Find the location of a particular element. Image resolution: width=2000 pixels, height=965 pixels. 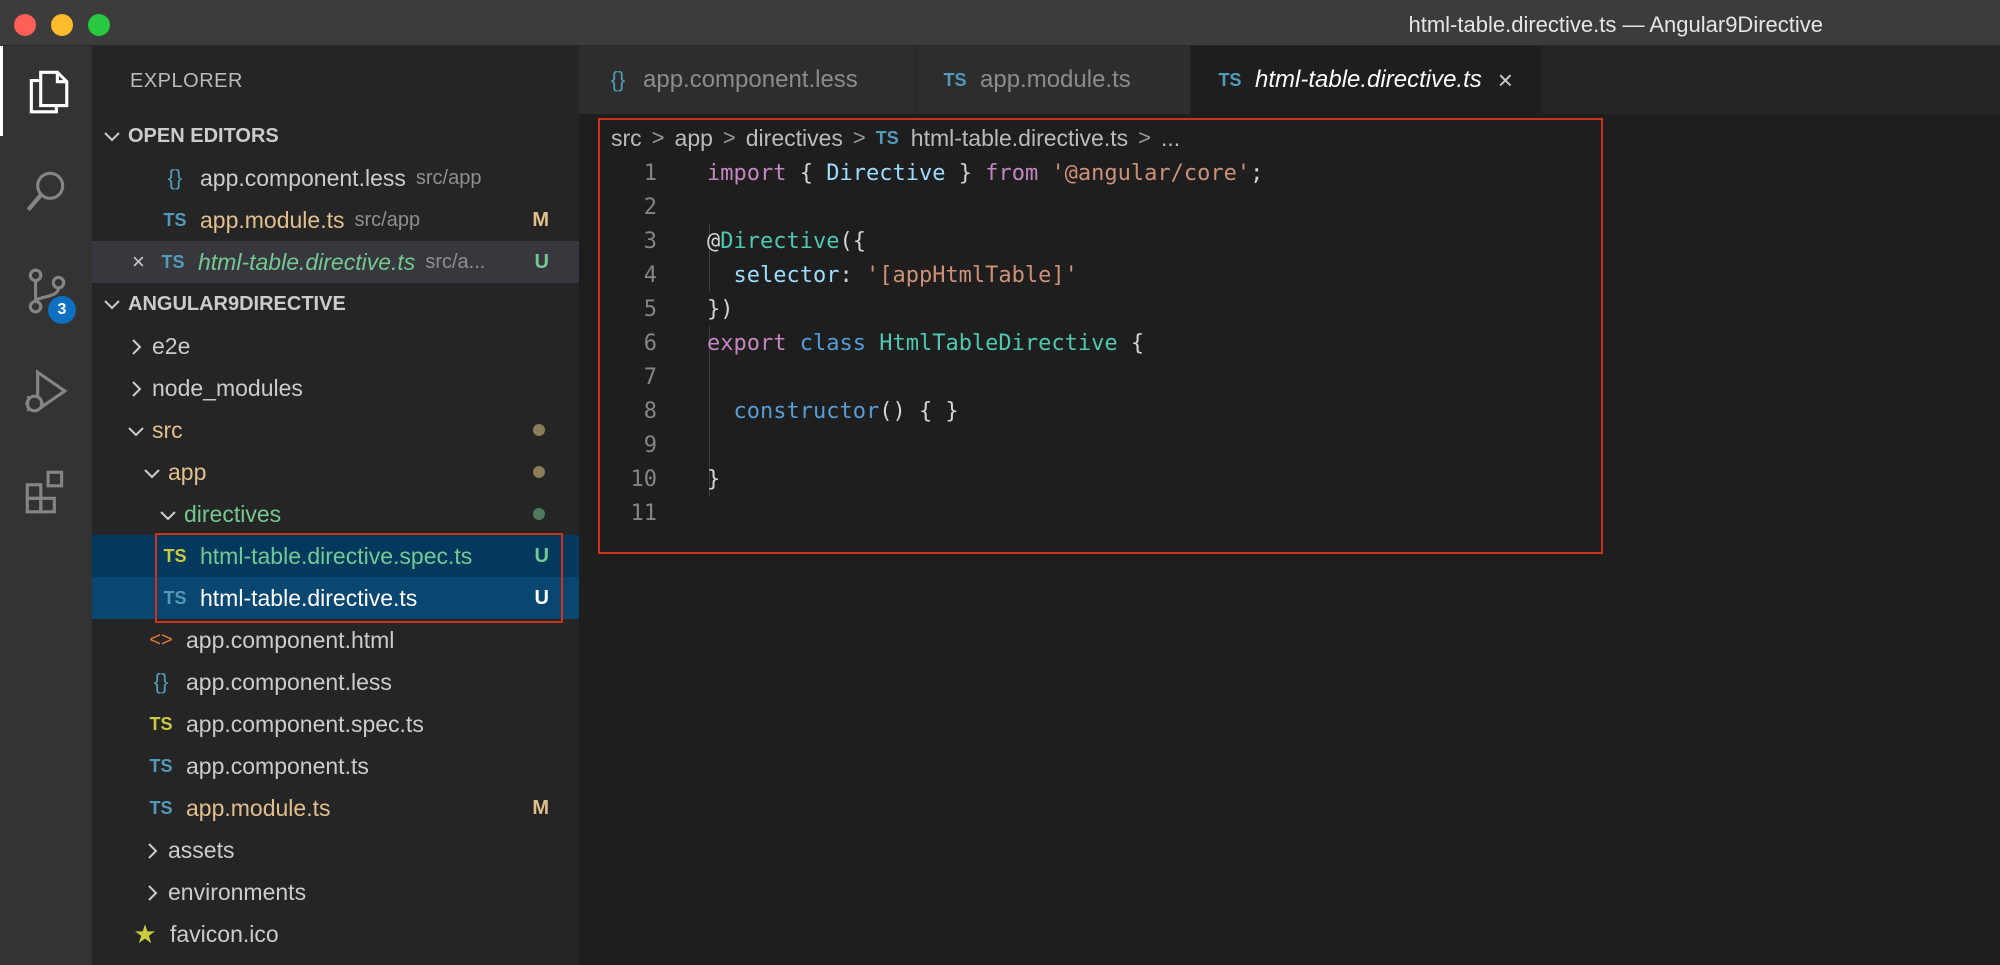

close-tab-icon: × is located at coordinates (1505, 80).